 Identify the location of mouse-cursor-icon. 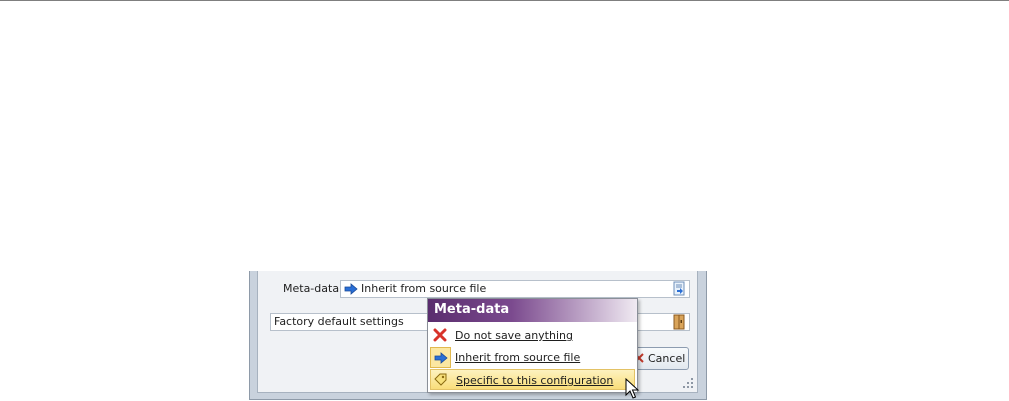
(632, 388).